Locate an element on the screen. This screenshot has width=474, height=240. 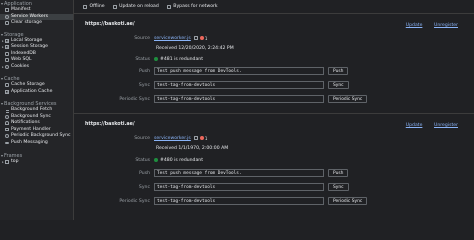
status-text: #481 is redundant is located at coordinates (182, 59).